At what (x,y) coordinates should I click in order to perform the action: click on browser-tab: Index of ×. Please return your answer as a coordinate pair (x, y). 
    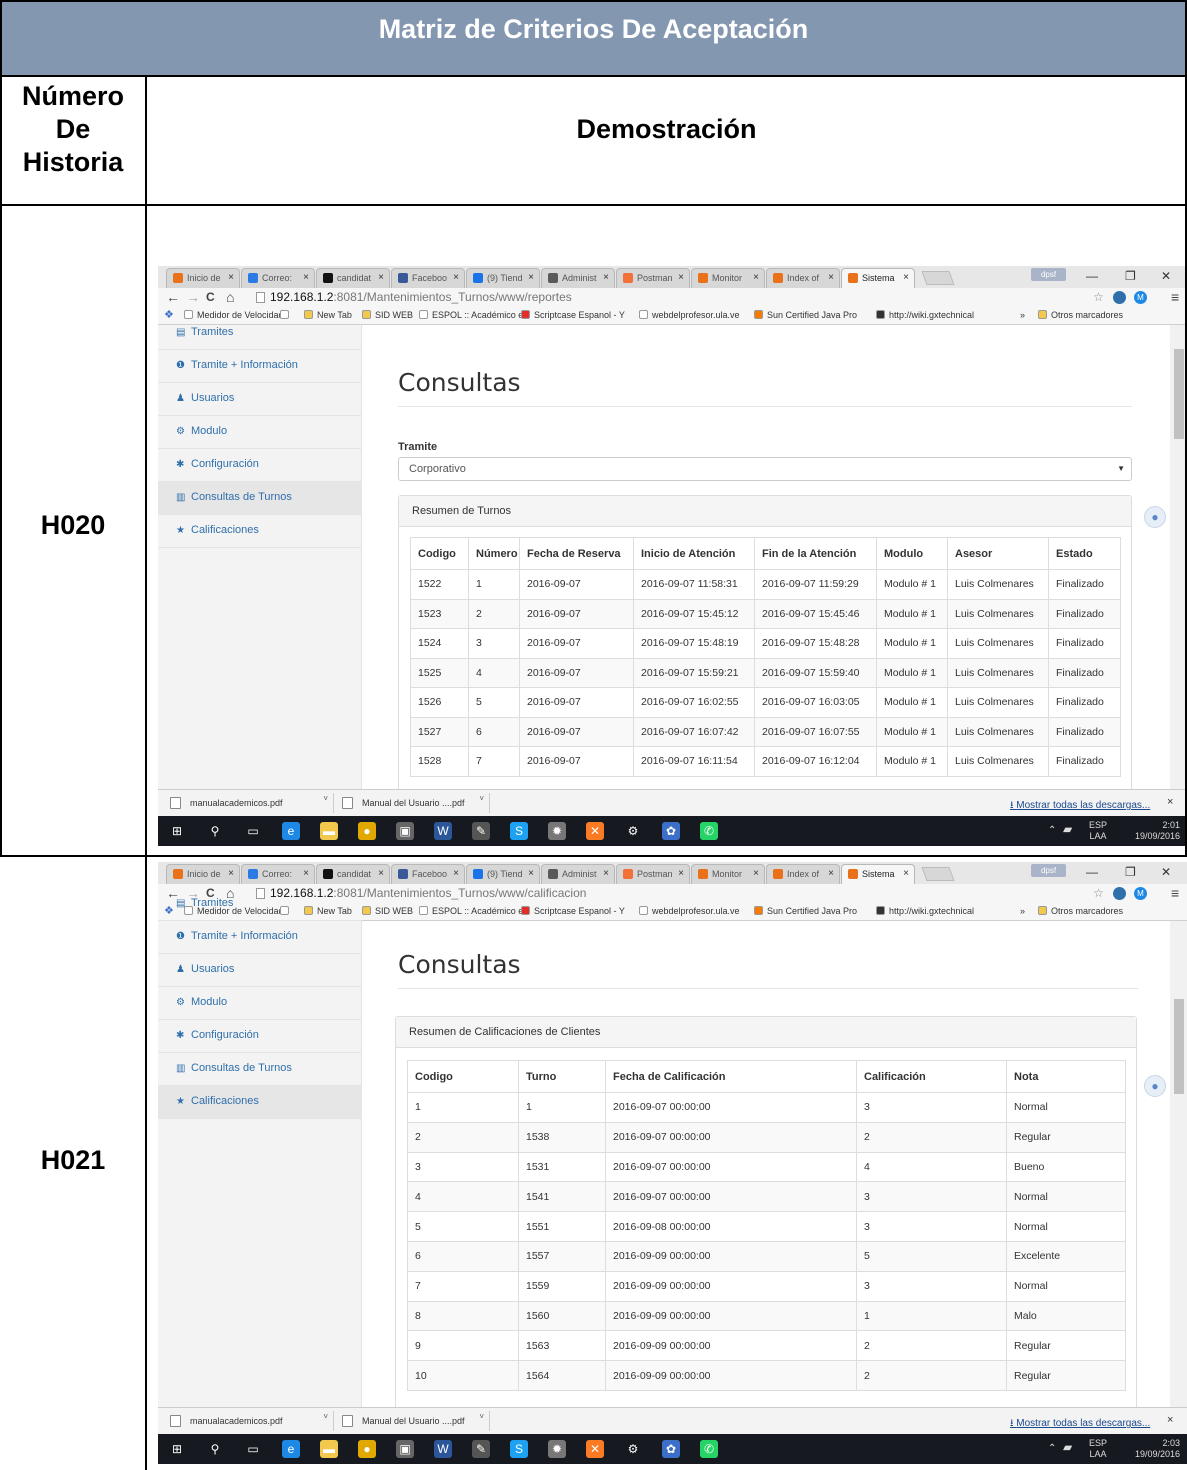
    Looking at the image, I should click on (803, 874).